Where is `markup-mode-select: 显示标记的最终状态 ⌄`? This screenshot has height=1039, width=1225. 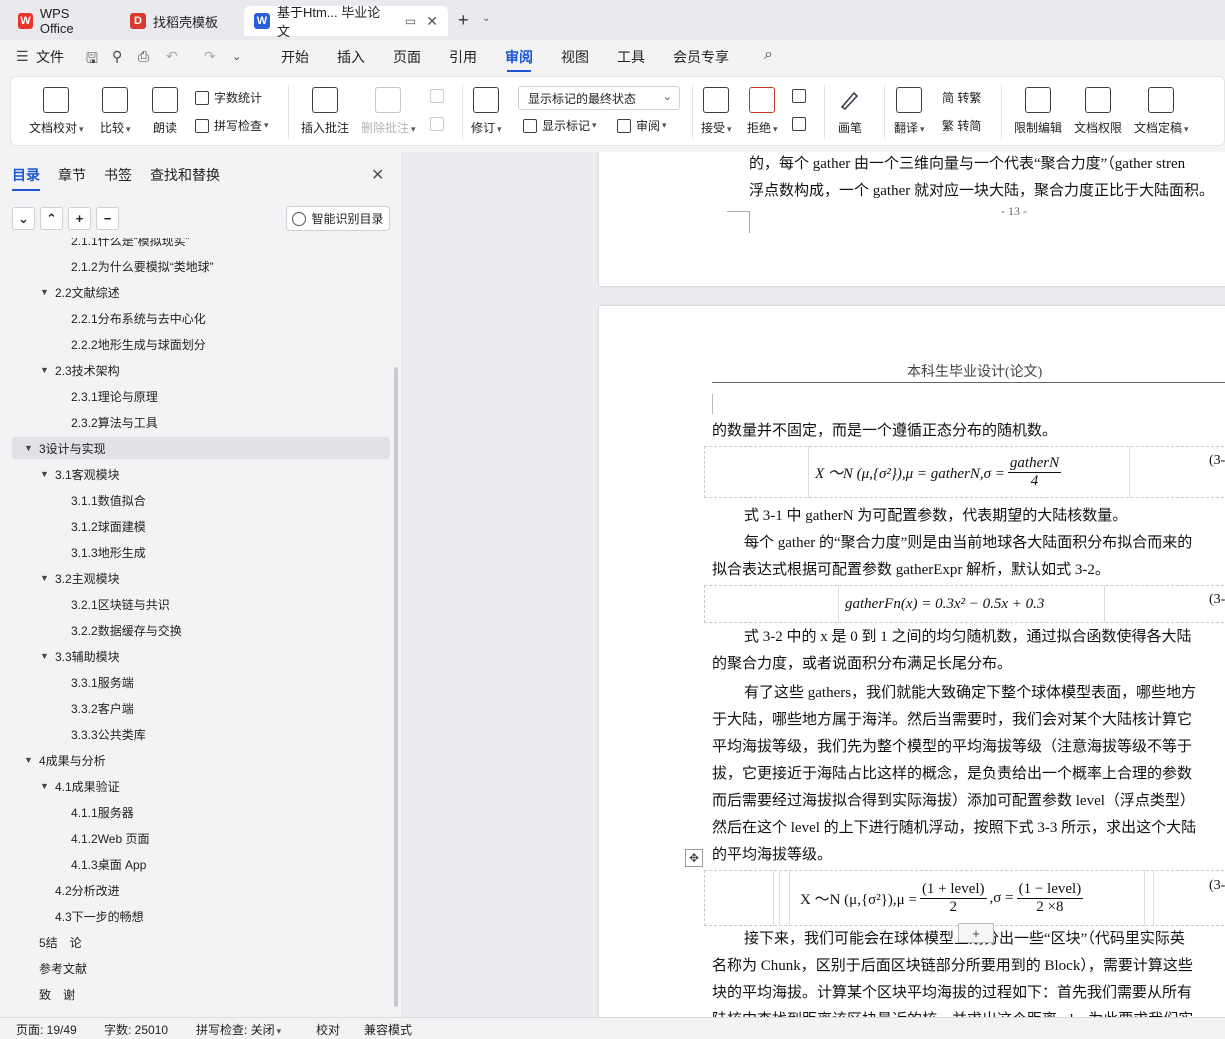
markup-mode-select: 显示标记的最终状态 ⌄ is located at coordinates (599, 98).